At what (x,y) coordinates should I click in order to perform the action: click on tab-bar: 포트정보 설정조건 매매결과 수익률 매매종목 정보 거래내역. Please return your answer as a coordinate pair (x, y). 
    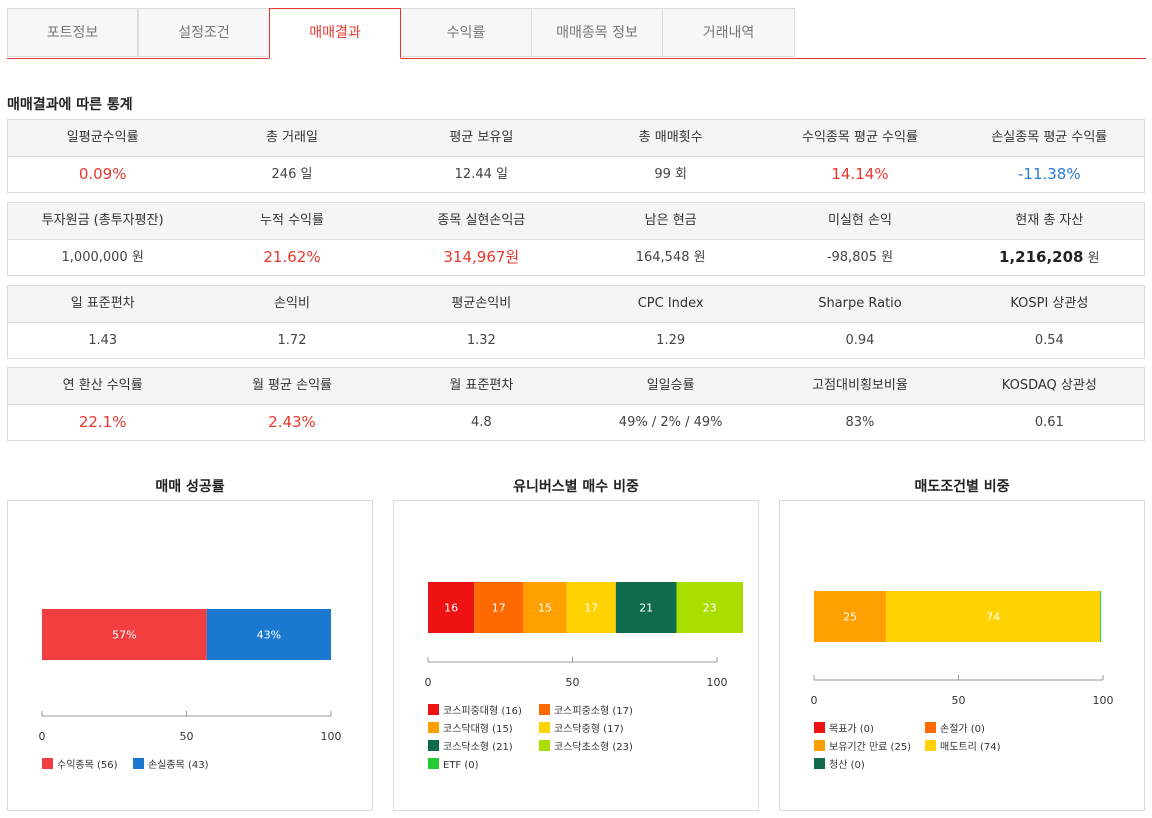
    Looking at the image, I should click on (576, 33).